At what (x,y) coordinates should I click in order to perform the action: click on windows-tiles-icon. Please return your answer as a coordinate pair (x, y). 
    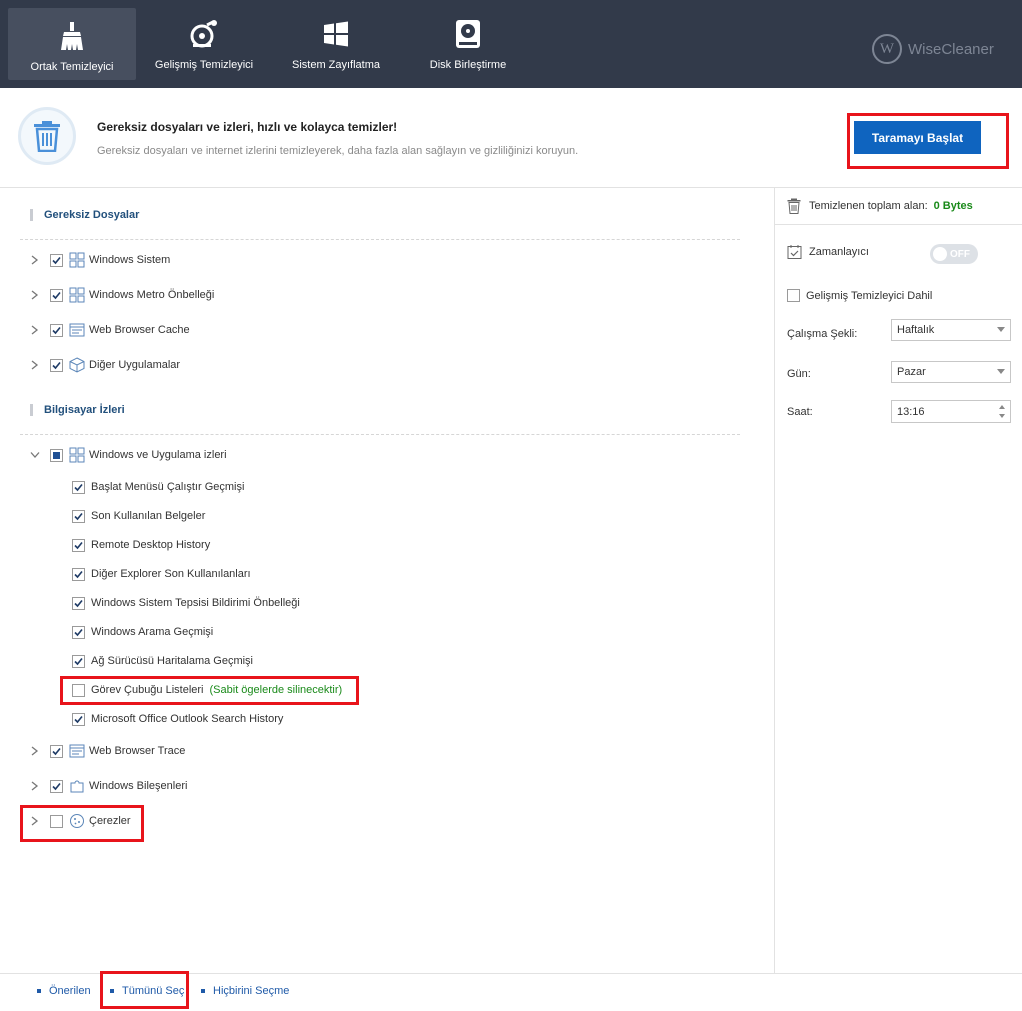
    Looking at the image, I should click on (77, 455).